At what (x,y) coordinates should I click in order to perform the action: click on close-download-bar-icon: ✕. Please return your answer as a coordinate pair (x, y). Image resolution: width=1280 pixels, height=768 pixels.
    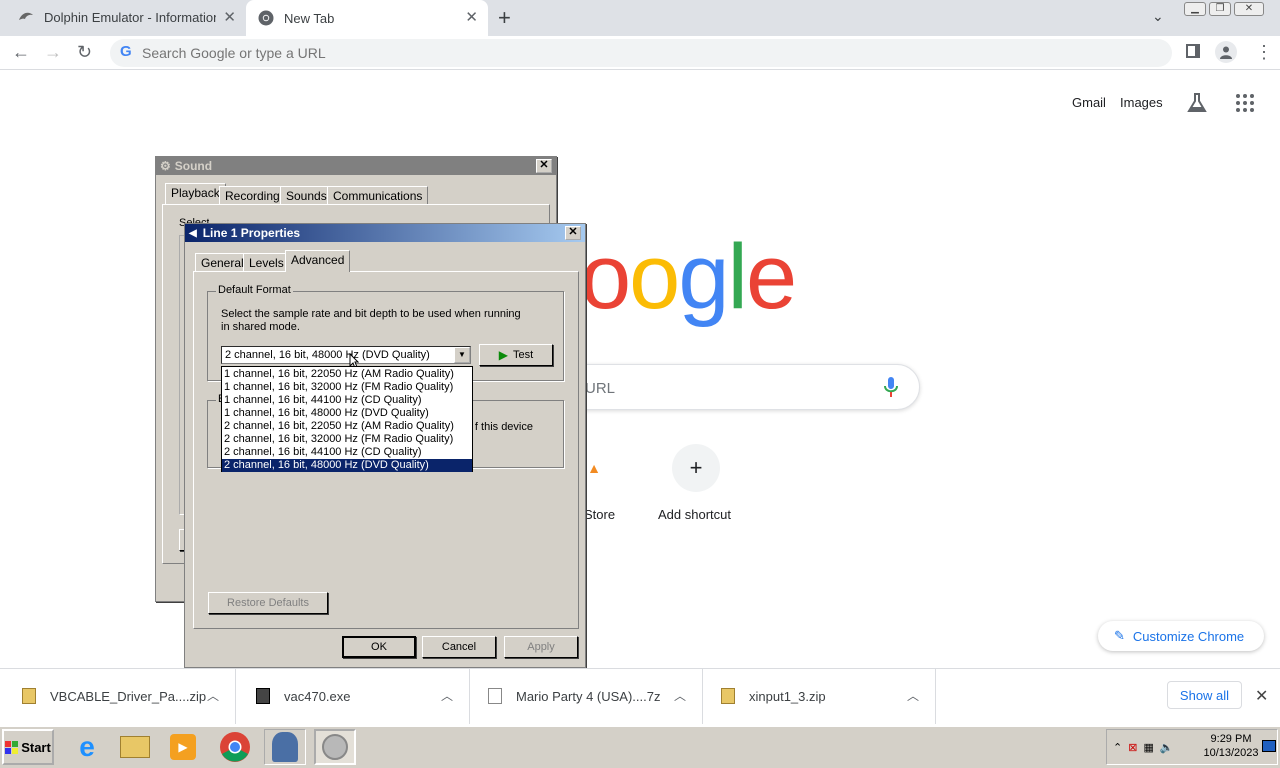
    Looking at the image, I should click on (1261, 696).